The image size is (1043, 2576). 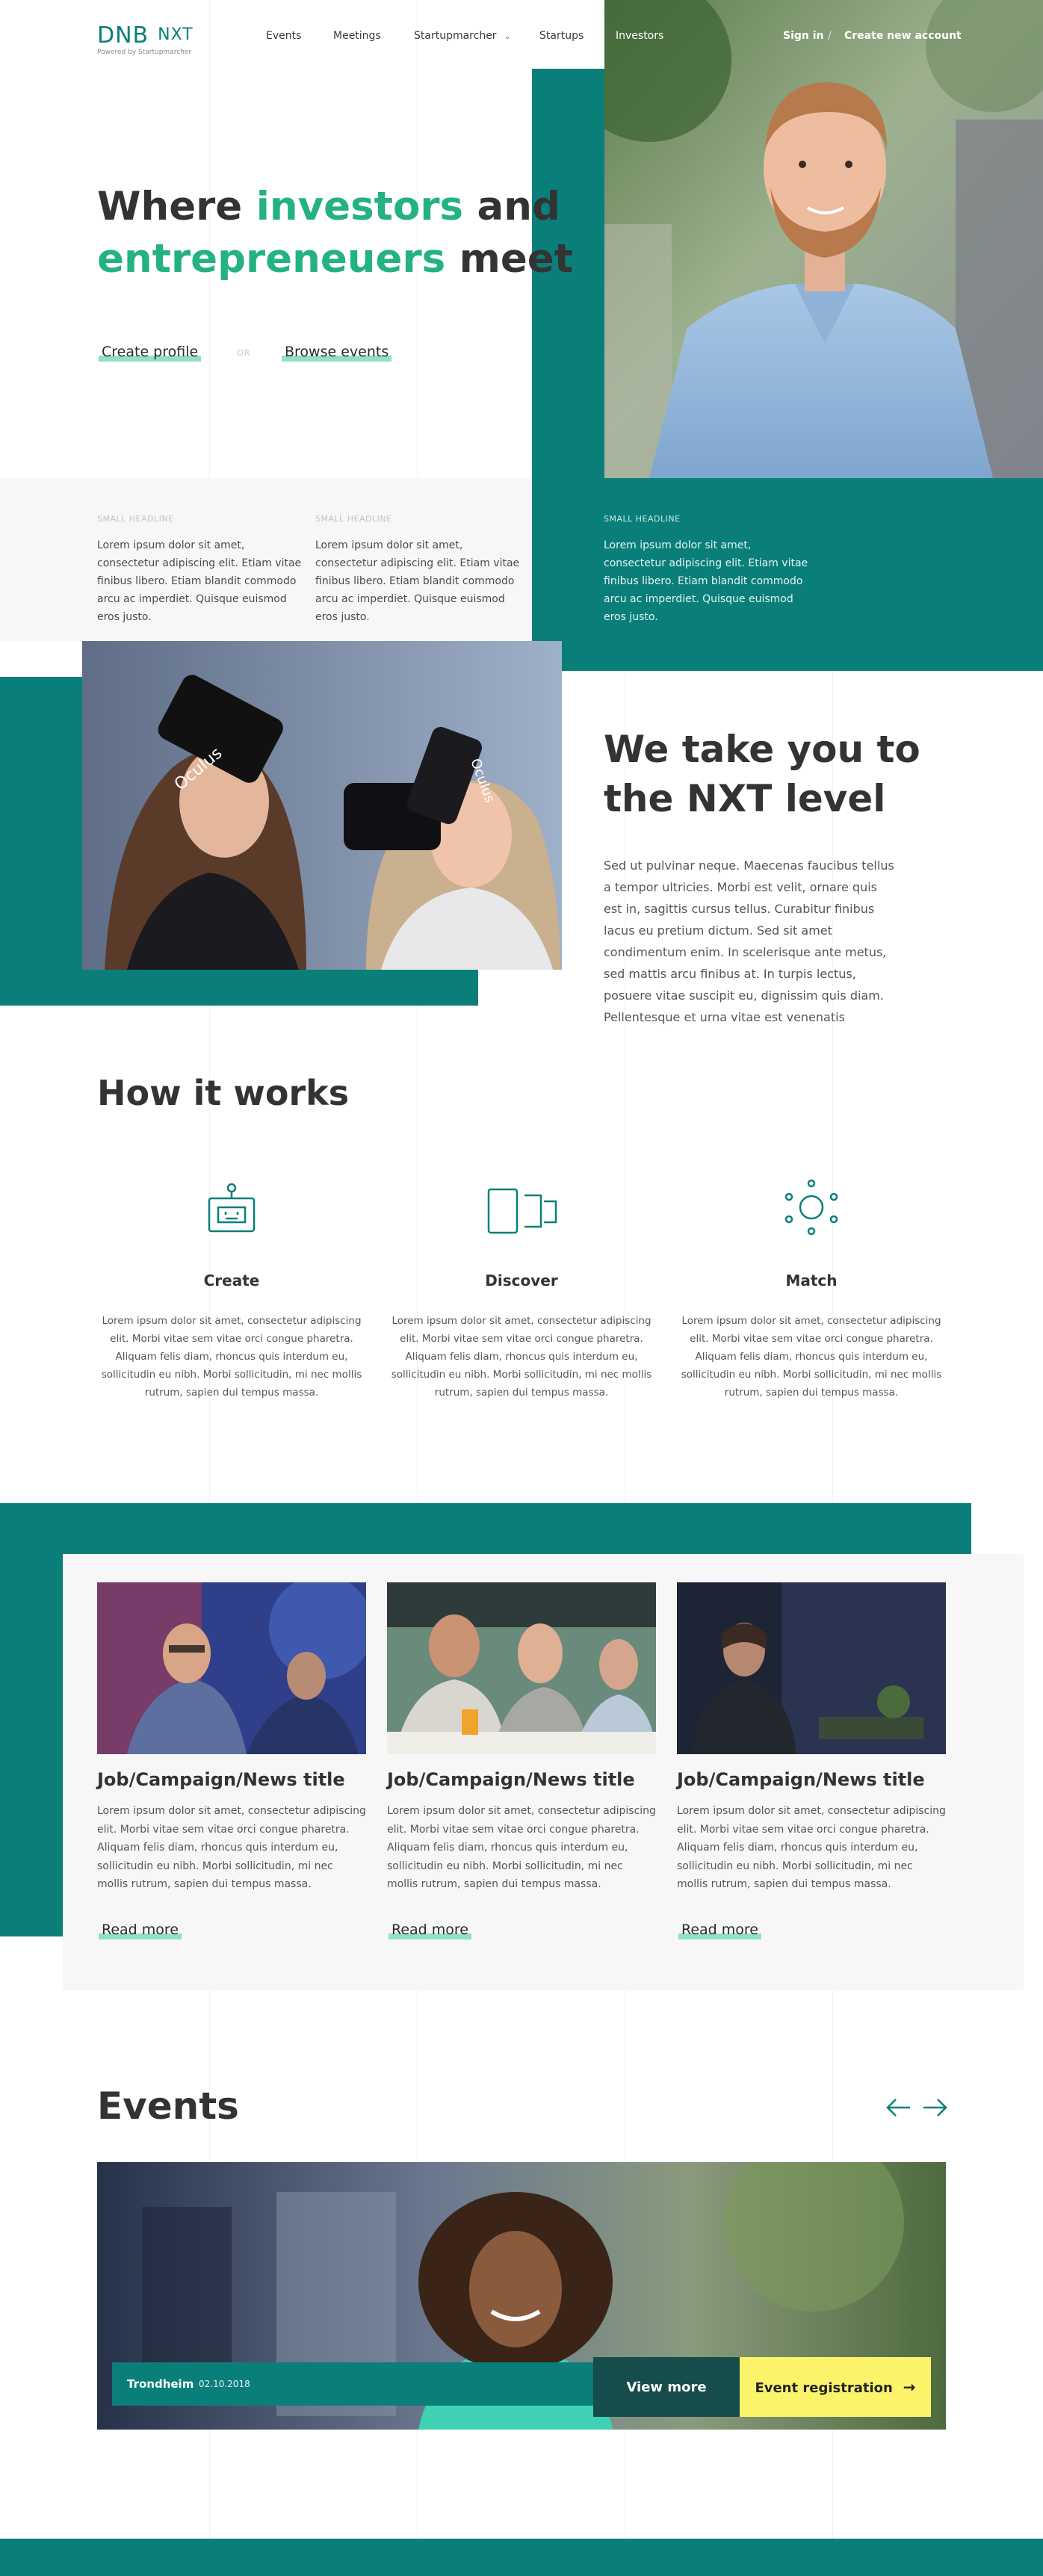 I want to click on event-registration-button: Event registration →, so click(x=835, y=2387).